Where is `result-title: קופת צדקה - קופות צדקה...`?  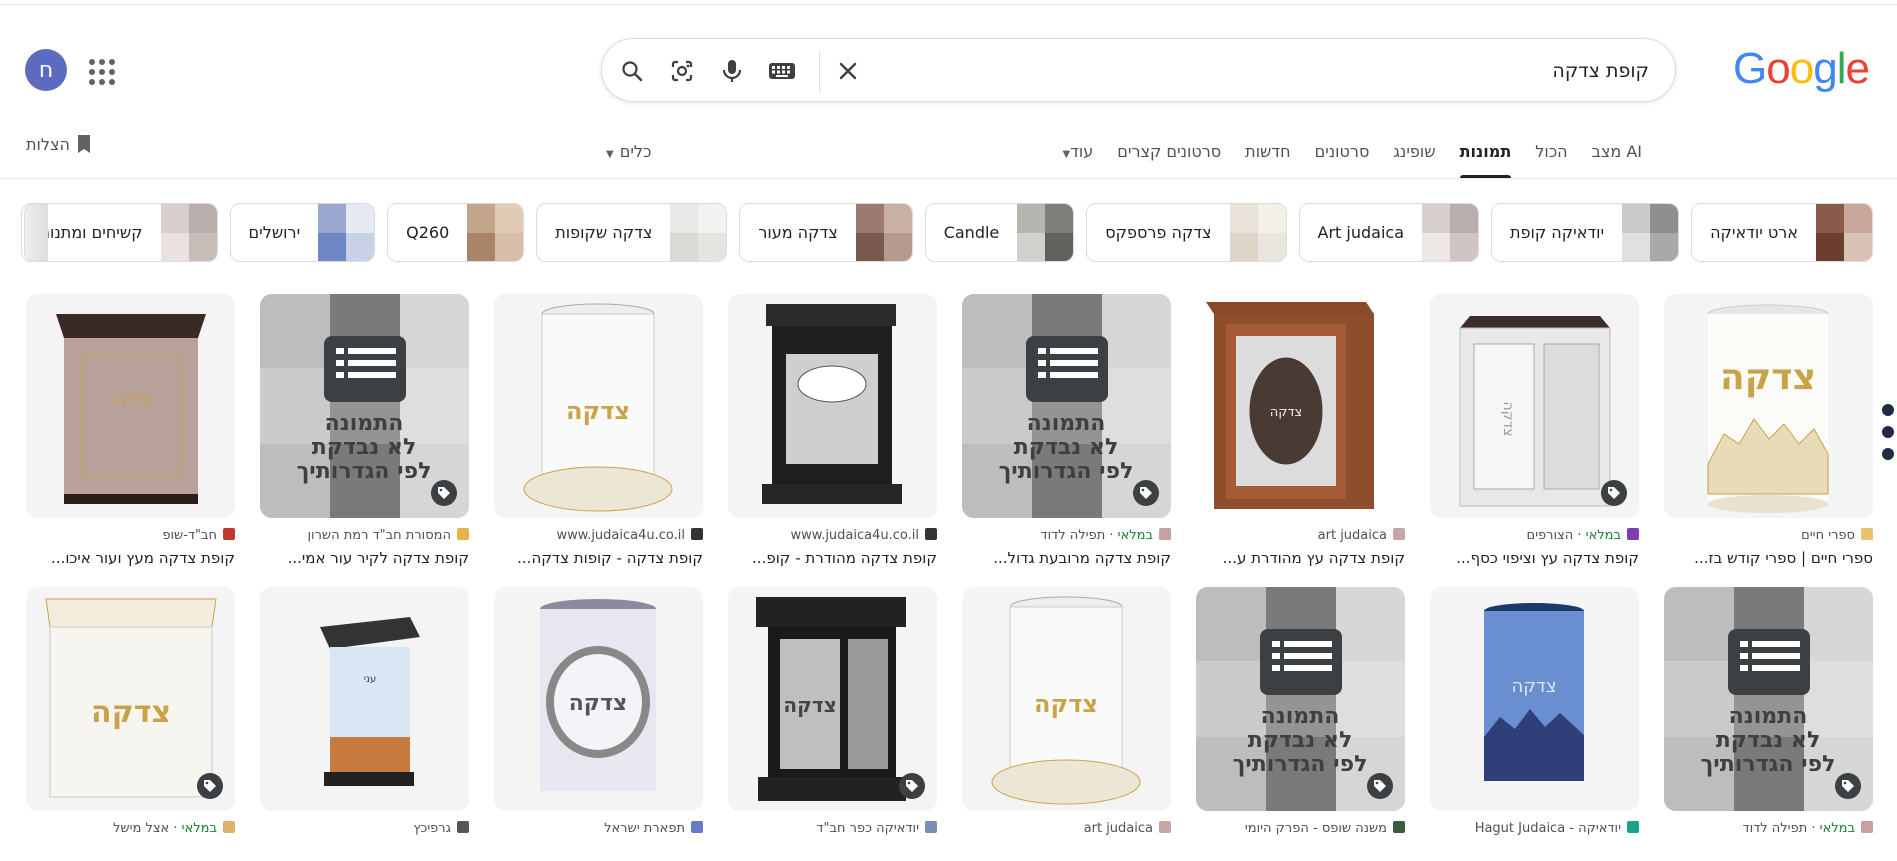
result-title: קופת צדקה - קופות צדקה... is located at coordinates (598, 558).